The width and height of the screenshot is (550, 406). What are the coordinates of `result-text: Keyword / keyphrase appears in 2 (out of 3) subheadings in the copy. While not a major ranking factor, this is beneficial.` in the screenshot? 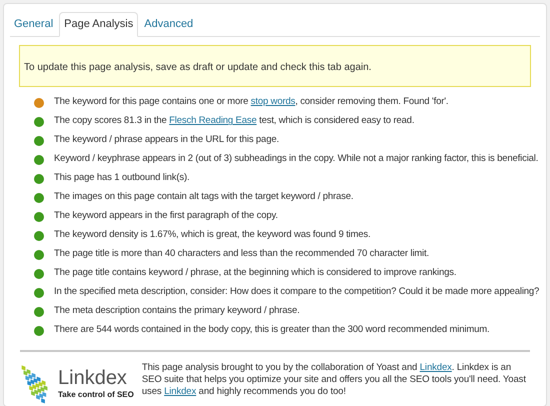 It's located at (296, 159).